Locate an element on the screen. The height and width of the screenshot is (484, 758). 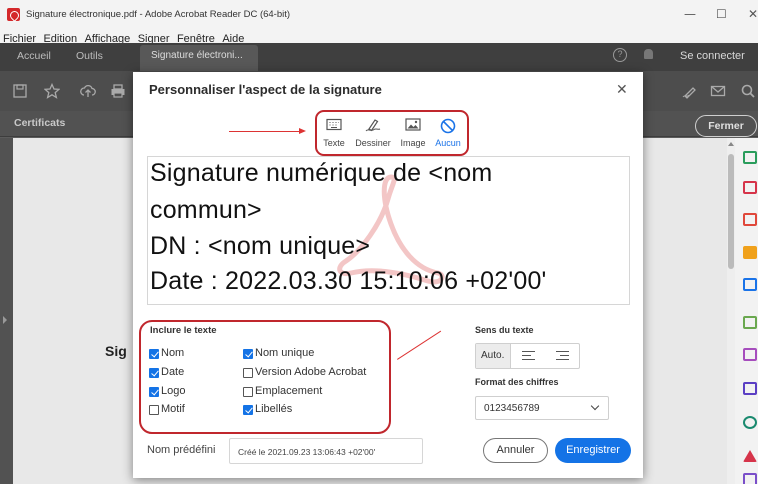
maximize-button: ☐ is located at coordinates (721, 14).